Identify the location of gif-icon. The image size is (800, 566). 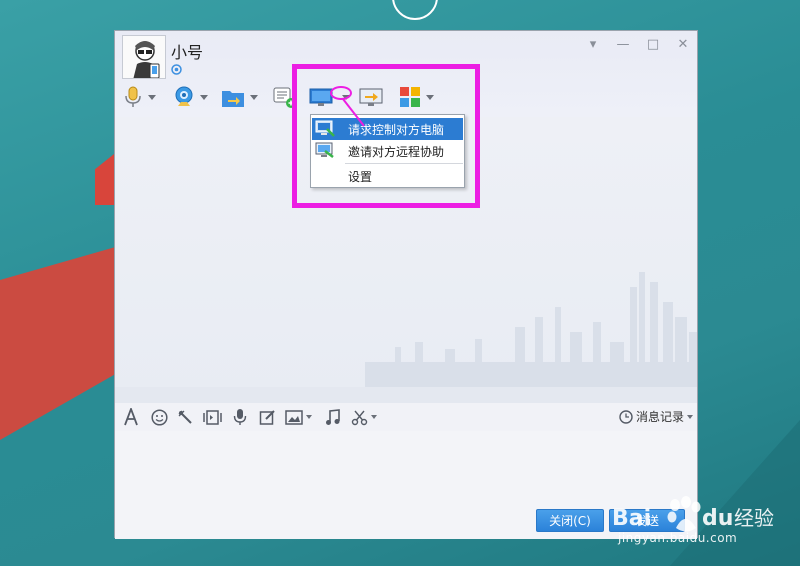
(212, 417).